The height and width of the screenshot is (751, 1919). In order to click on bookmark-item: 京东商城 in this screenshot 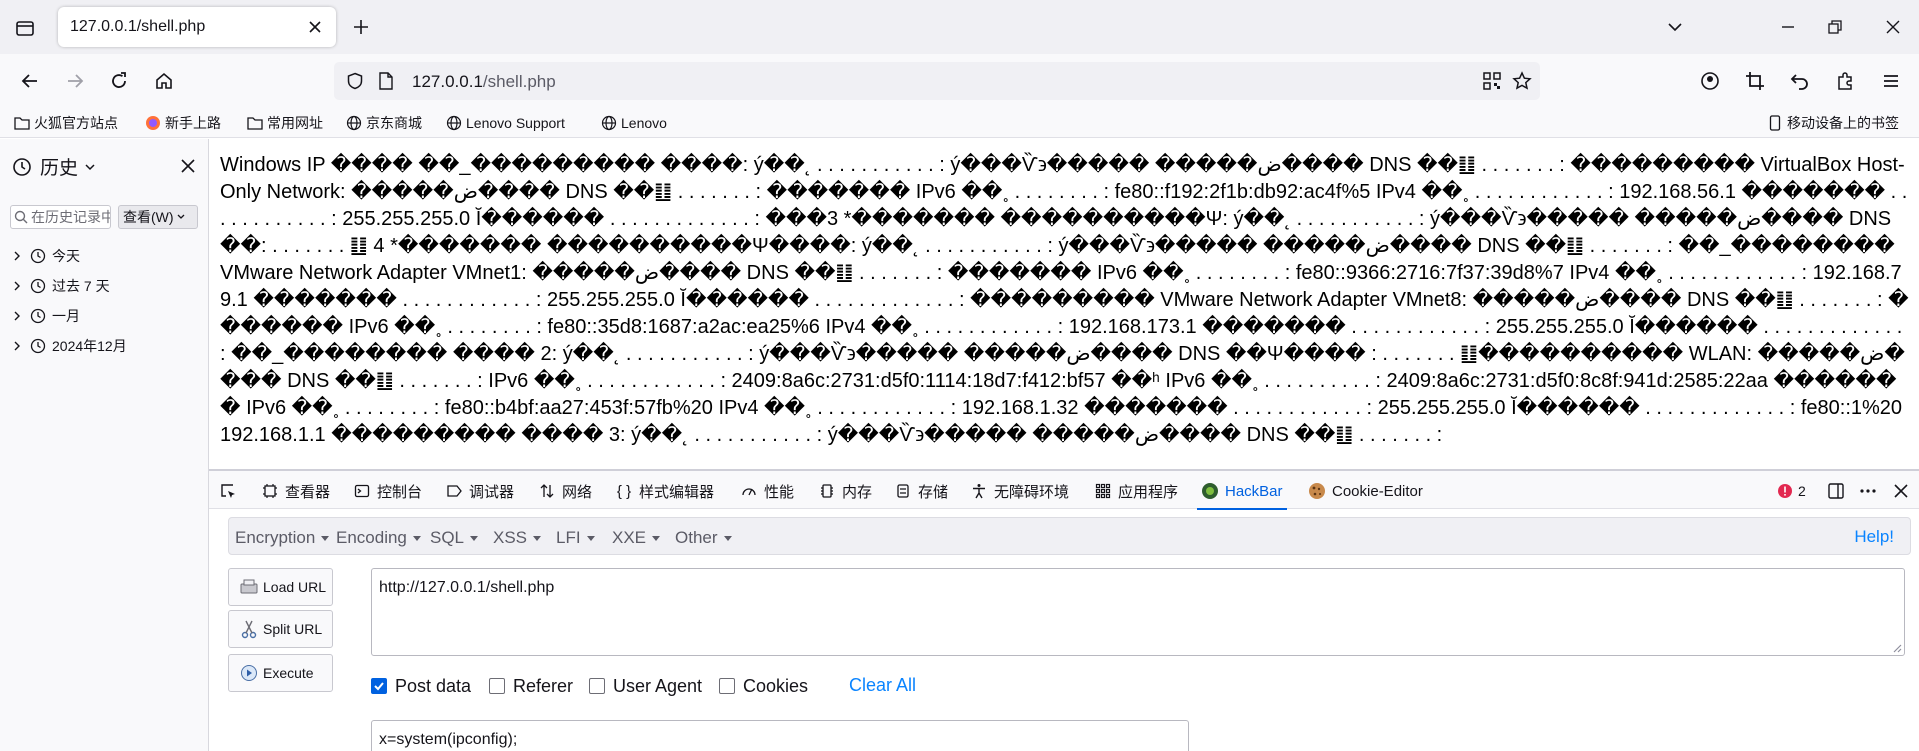, I will do `click(384, 123)`.